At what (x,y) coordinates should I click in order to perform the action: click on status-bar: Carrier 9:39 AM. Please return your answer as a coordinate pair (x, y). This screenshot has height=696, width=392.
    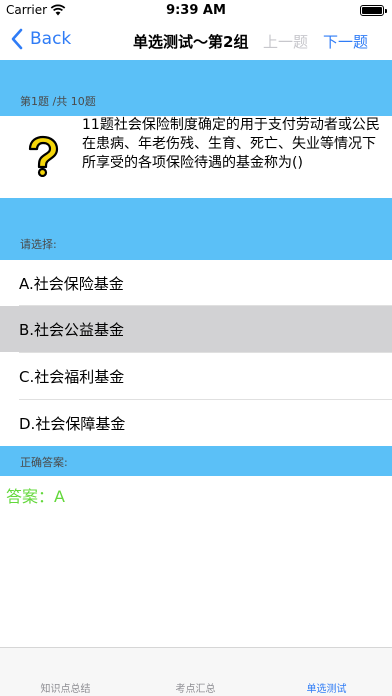
    Looking at the image, I should click on (196, 11).